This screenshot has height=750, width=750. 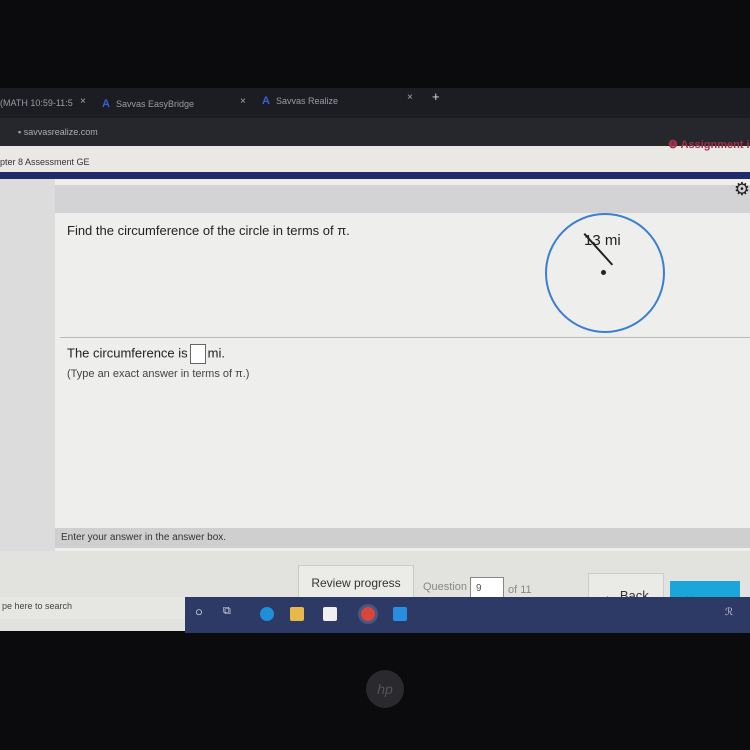 I want to click on divider, so click(x=405, y=337).